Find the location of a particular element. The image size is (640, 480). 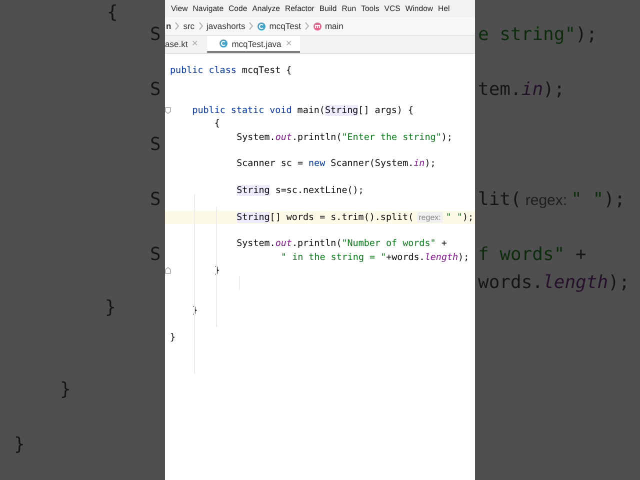

code-line: " in the string = "+words.length); is located at coordinates (375, 257).